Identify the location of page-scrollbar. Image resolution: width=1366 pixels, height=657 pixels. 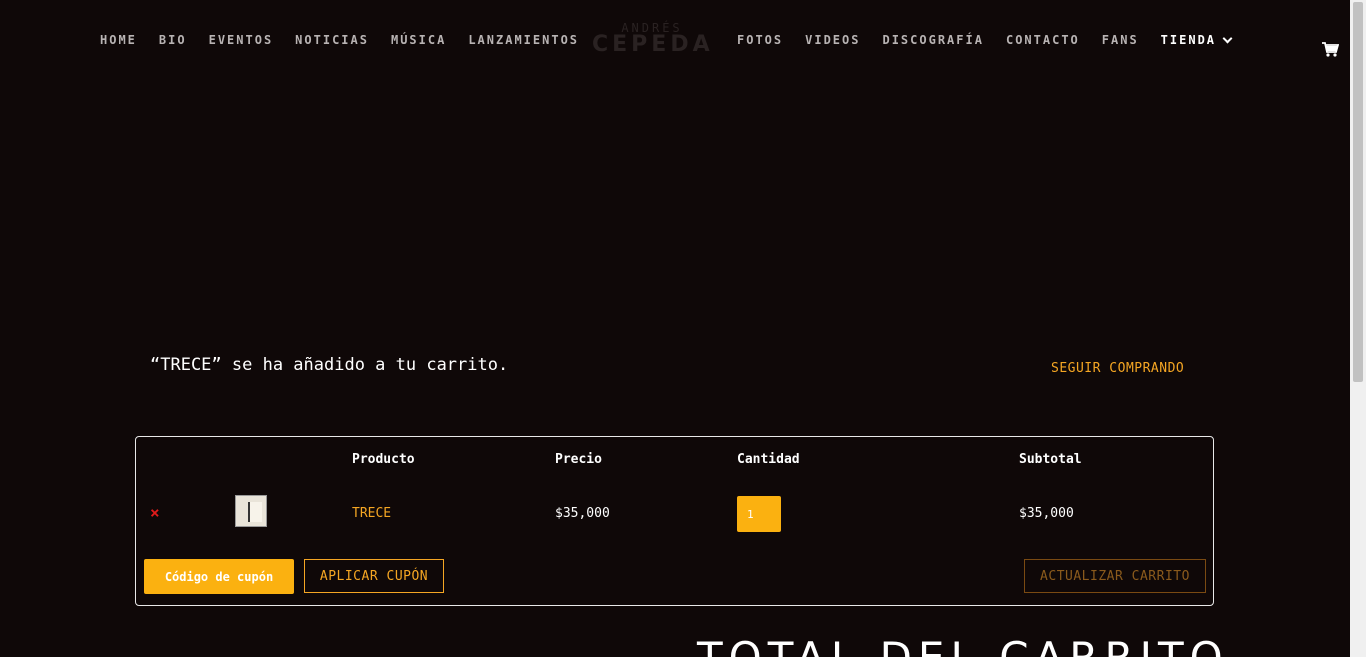
(1358, 328).